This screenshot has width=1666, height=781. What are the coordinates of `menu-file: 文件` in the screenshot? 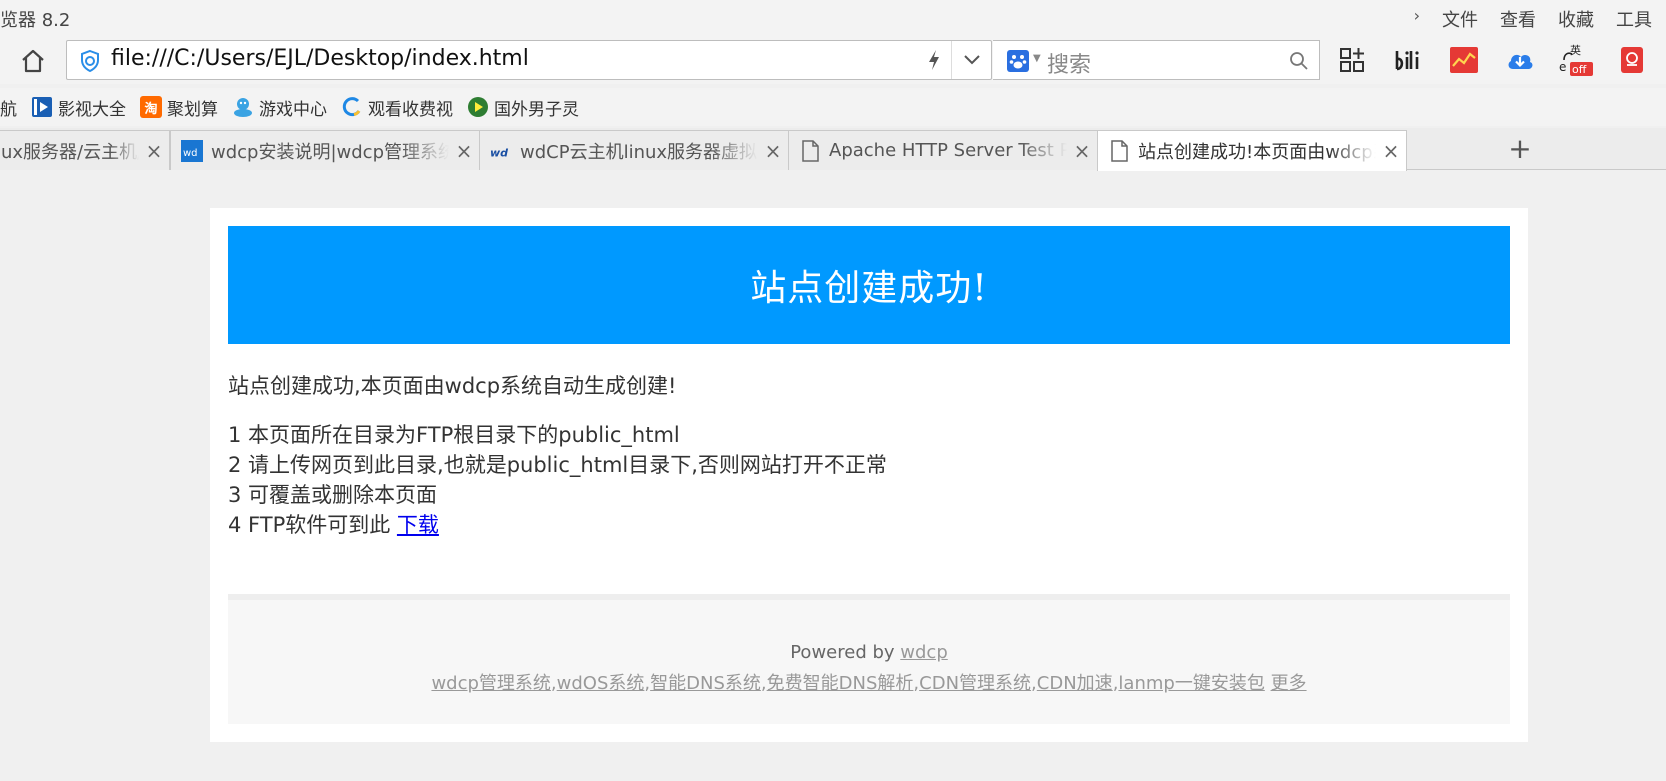 It's located at (1460, 19).